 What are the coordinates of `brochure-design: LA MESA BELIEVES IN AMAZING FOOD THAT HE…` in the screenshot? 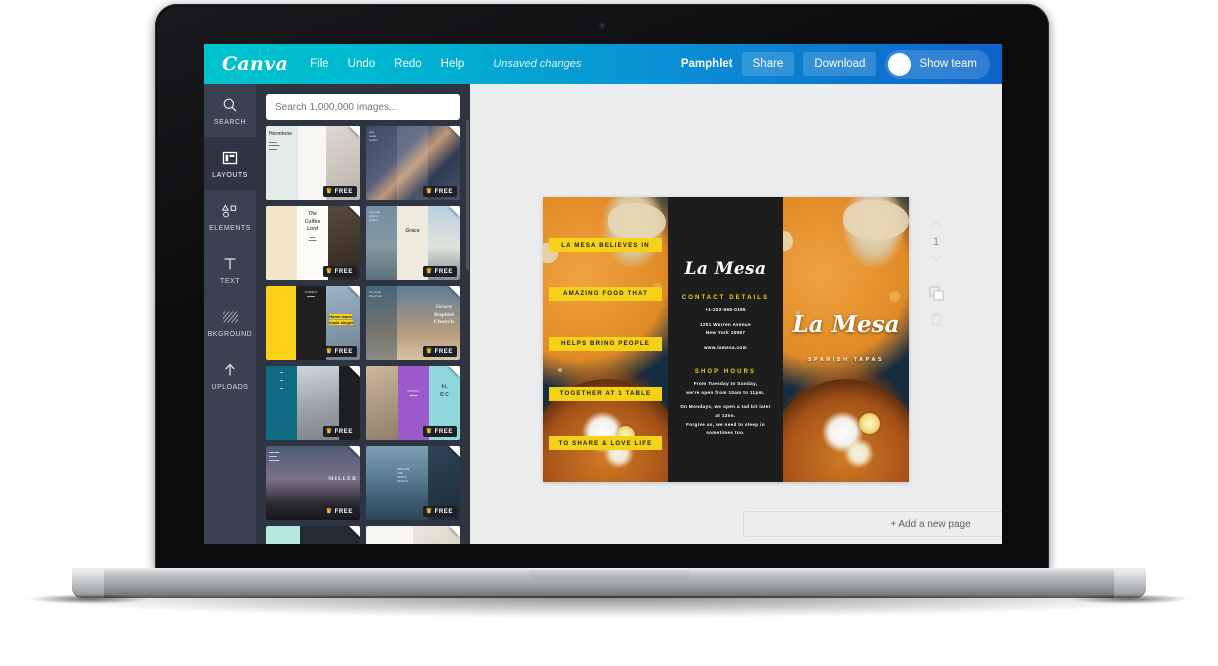 It's located at (726, 339).